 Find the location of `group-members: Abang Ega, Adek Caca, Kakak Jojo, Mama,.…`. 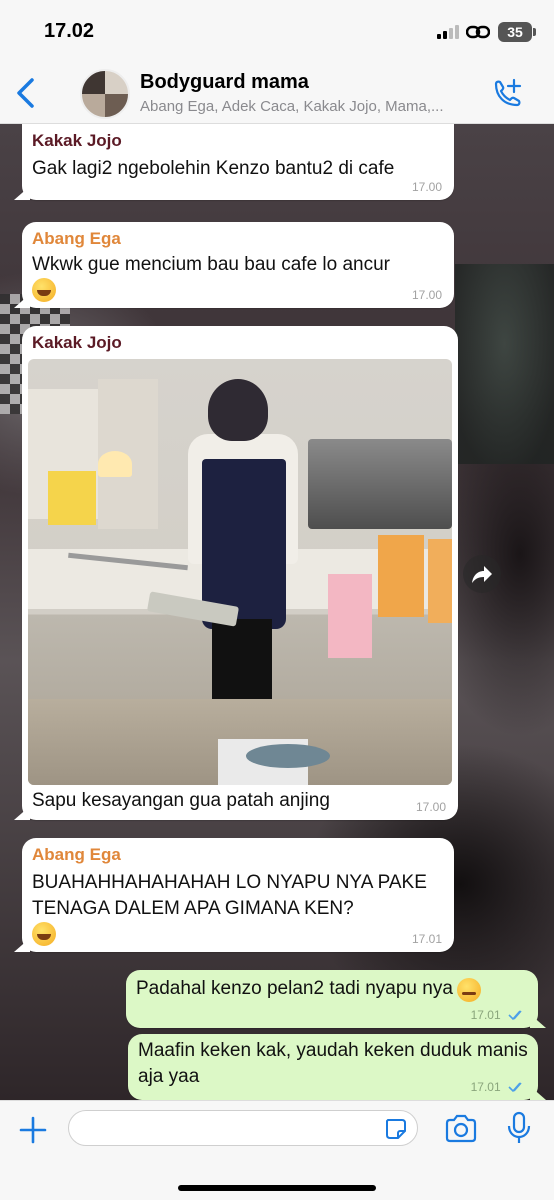

group-members: Abang Ega, Adek Caca, Kakak Jojo, Mama,.… is located at coordinates (310, 106).